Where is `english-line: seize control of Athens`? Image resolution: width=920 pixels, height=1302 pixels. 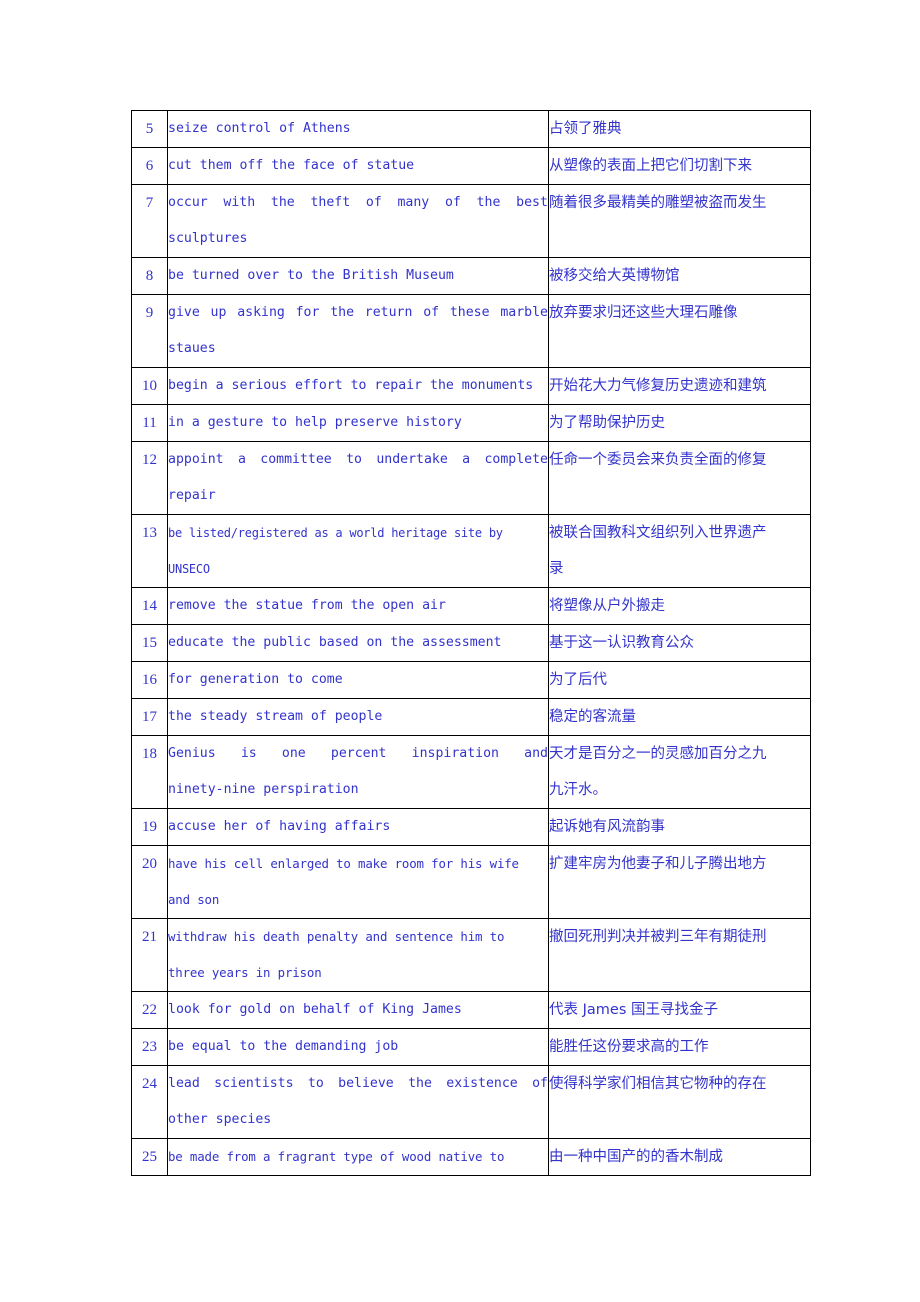
english-line: seize control of Athens is located at coordinates (259, 128).